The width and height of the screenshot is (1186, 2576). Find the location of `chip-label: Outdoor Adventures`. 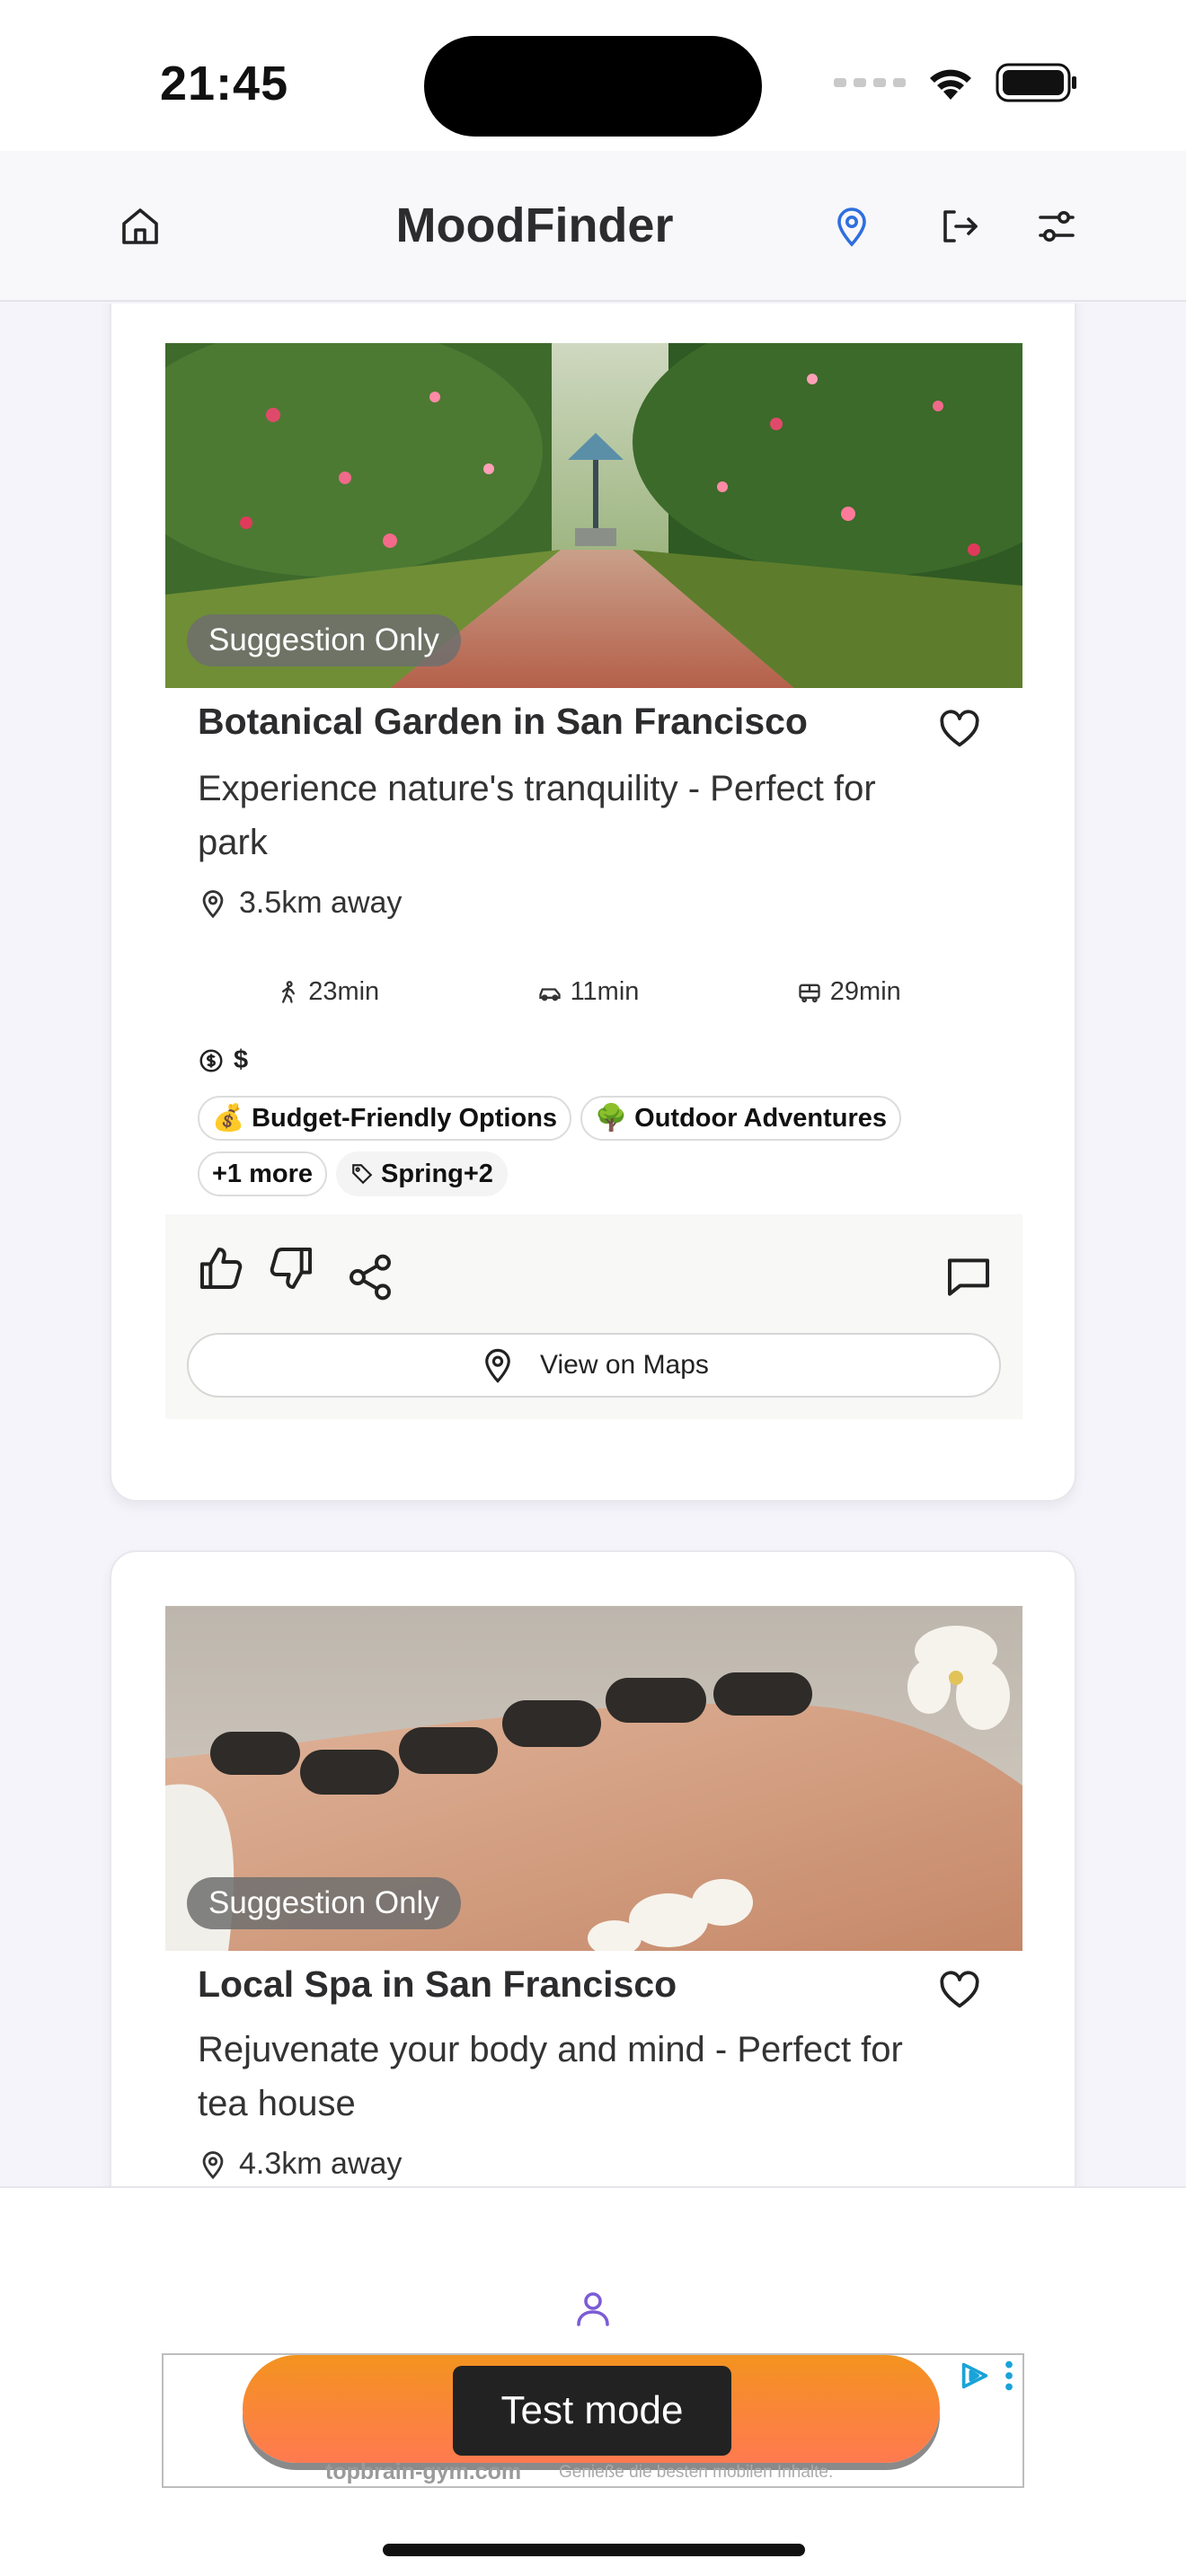

chip-label: Outdoor Adventures is located at coordinates (761, 1118).